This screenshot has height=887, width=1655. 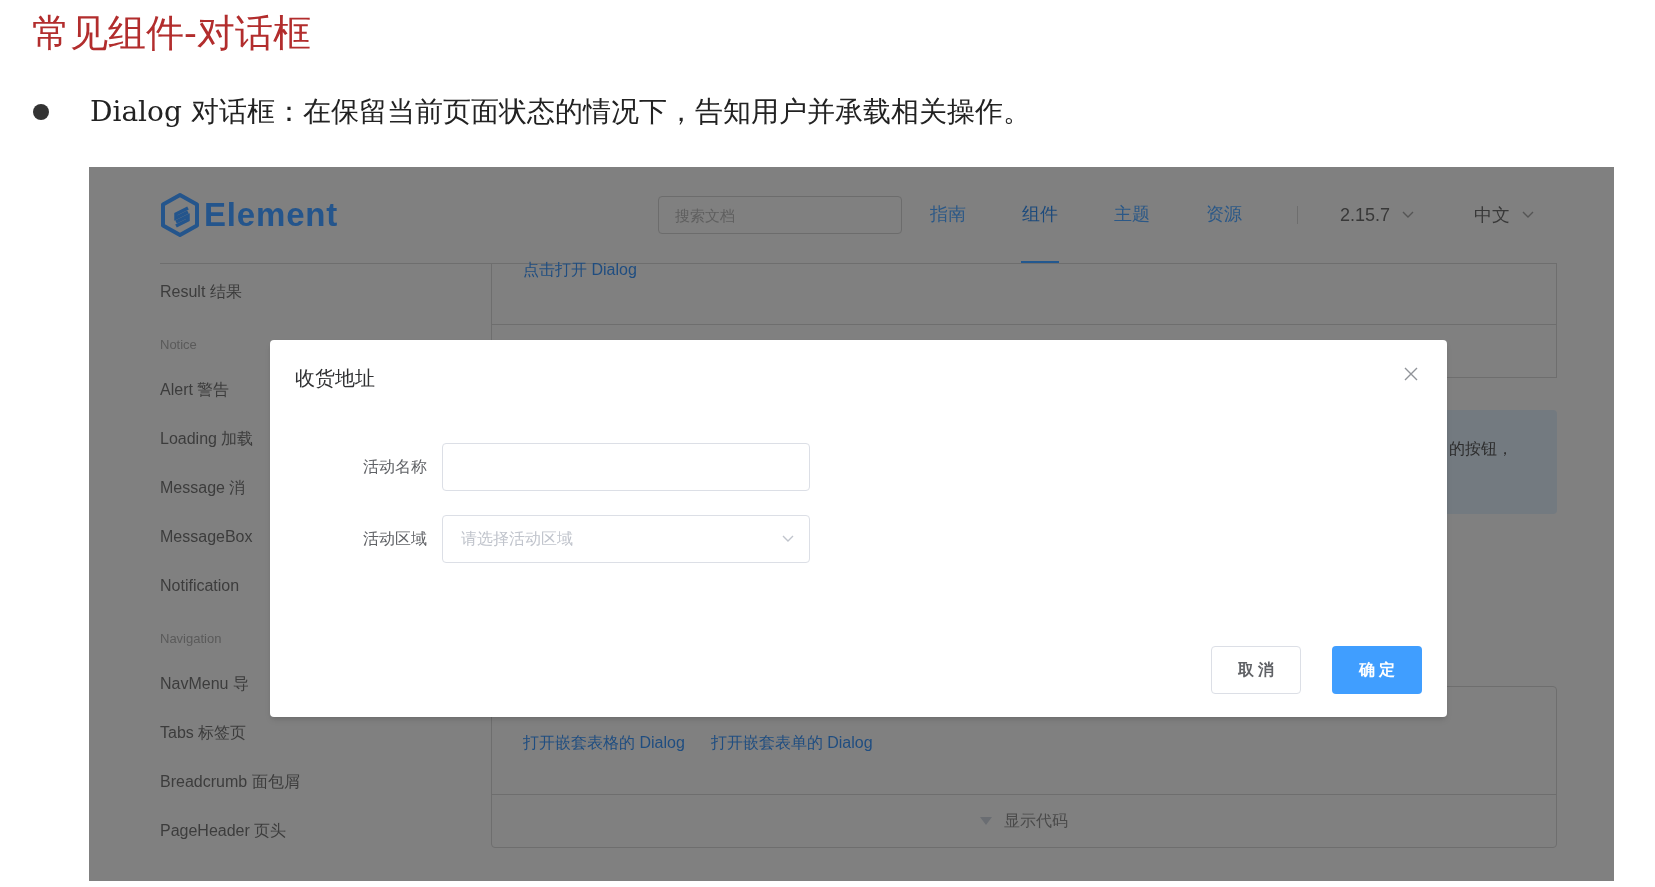 I want to click on logo-text: Element, so click(x=271, y=215).